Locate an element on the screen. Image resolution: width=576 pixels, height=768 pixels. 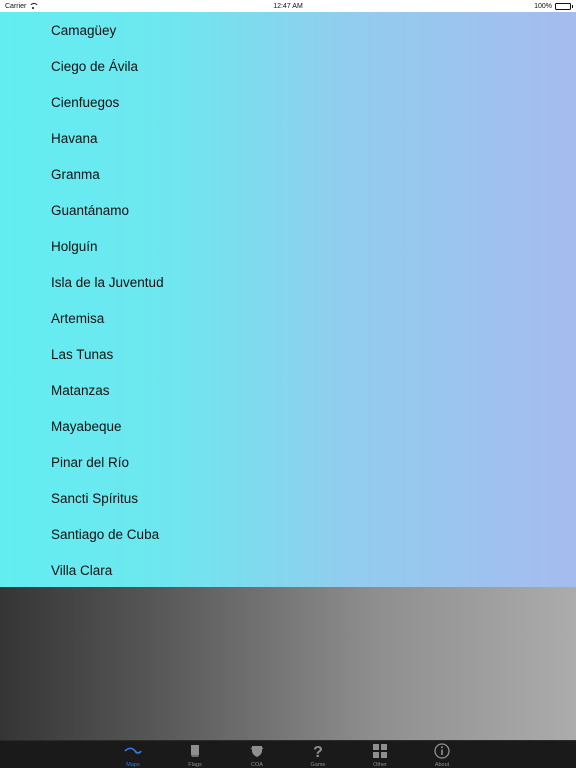
list-item-label: Pinar del Río is located at coordinates (90, 462).